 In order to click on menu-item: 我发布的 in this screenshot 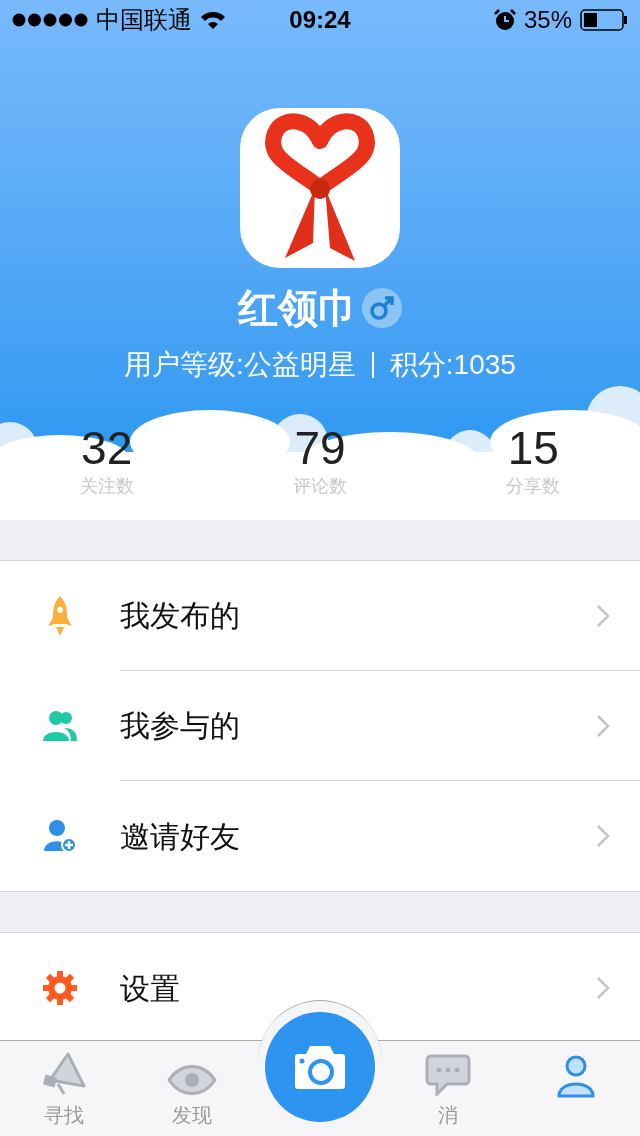, I will do `click(320, 616)`.